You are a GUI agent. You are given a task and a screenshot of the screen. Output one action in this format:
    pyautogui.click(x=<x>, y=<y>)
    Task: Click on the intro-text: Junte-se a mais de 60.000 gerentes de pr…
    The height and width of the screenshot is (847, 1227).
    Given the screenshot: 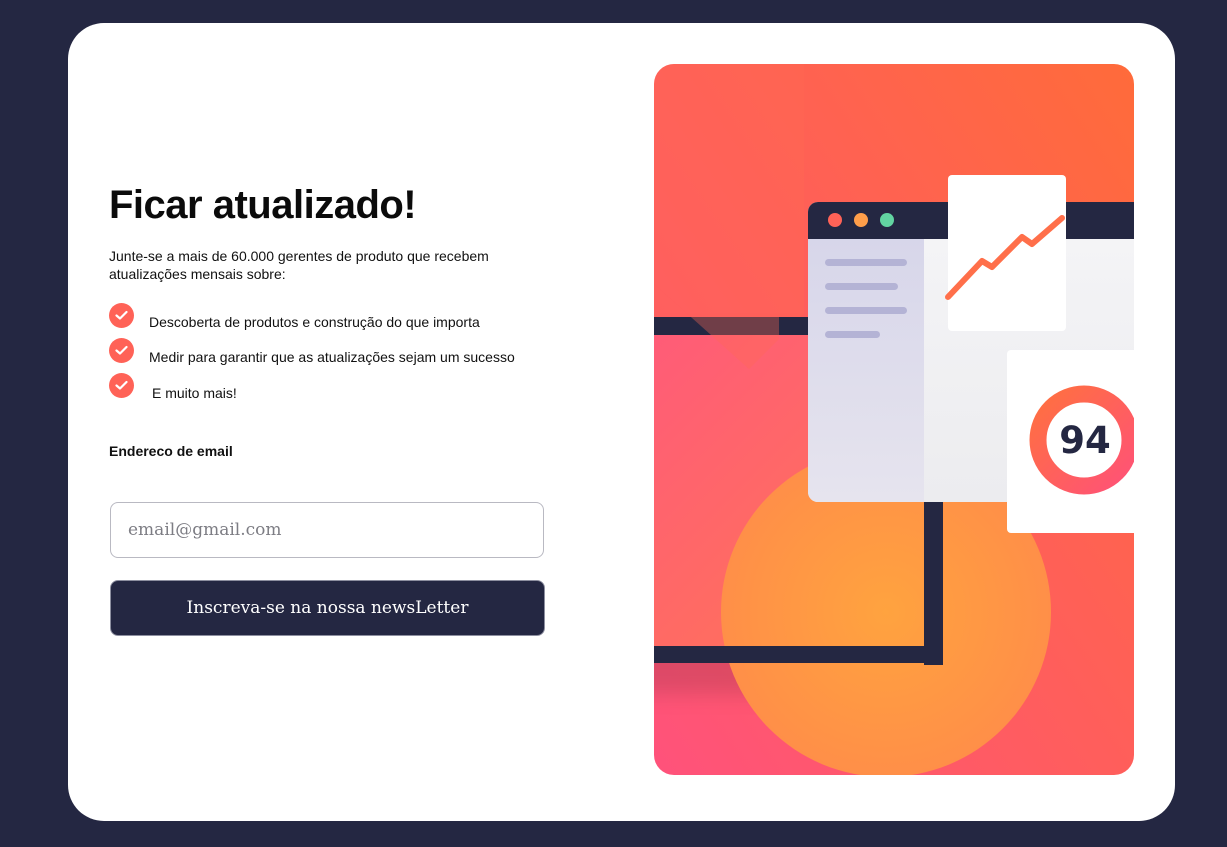 What is the action you would take?
    pyautogui.click(x=299, y=265)
    